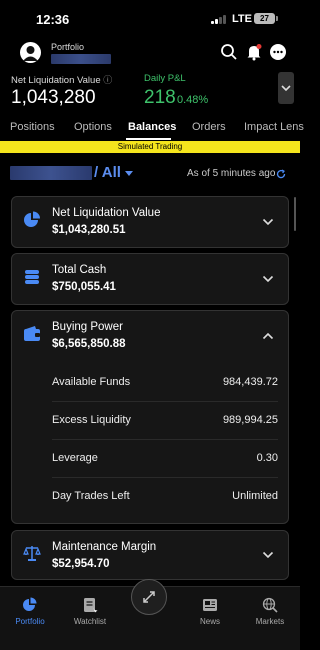 This screenshot has width=320, height=650. What do you see at coordinates (32, 127) in the screenshot?
I see `tab-positions: Positions` at bounding box center [32, 127].